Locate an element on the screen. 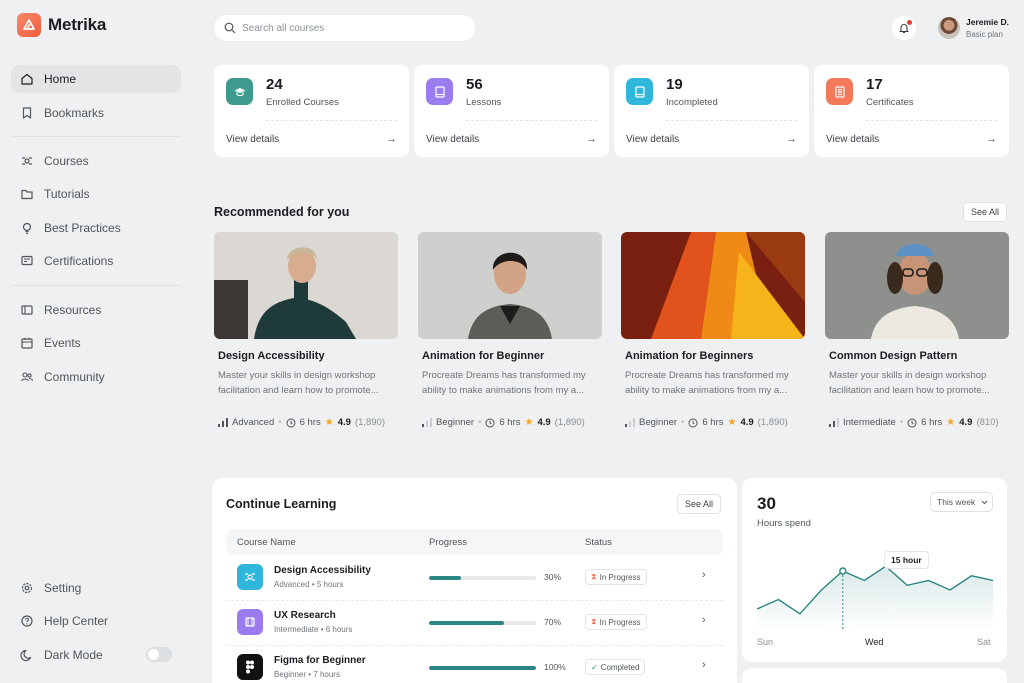 This screenshot has height=683, width=1024. divider is located at coordinates (331, 120).